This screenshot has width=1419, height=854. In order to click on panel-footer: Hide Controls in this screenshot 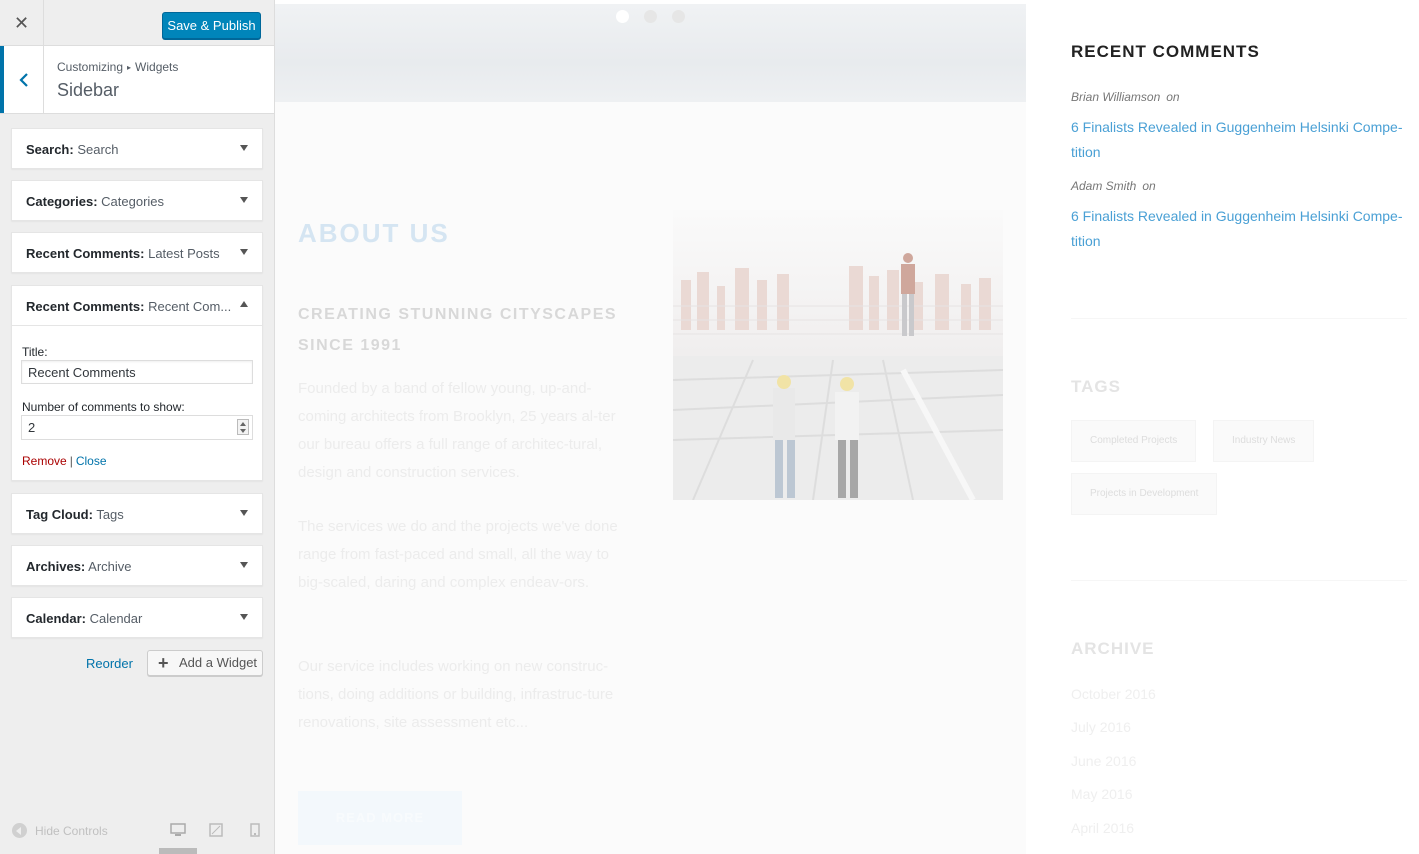, I will do `click(137, 831)`.